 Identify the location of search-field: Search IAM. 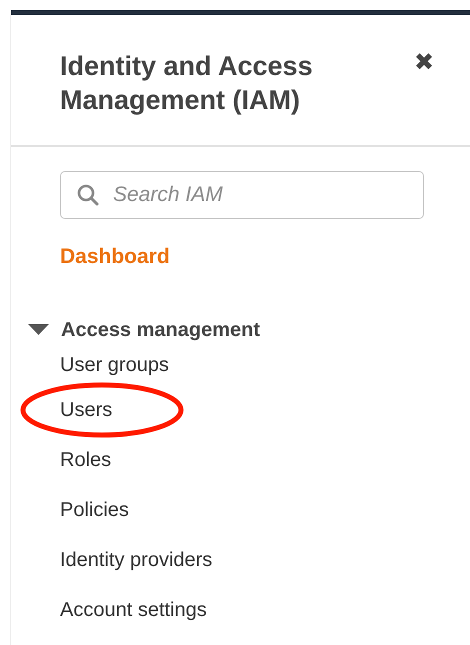
(242, 195).